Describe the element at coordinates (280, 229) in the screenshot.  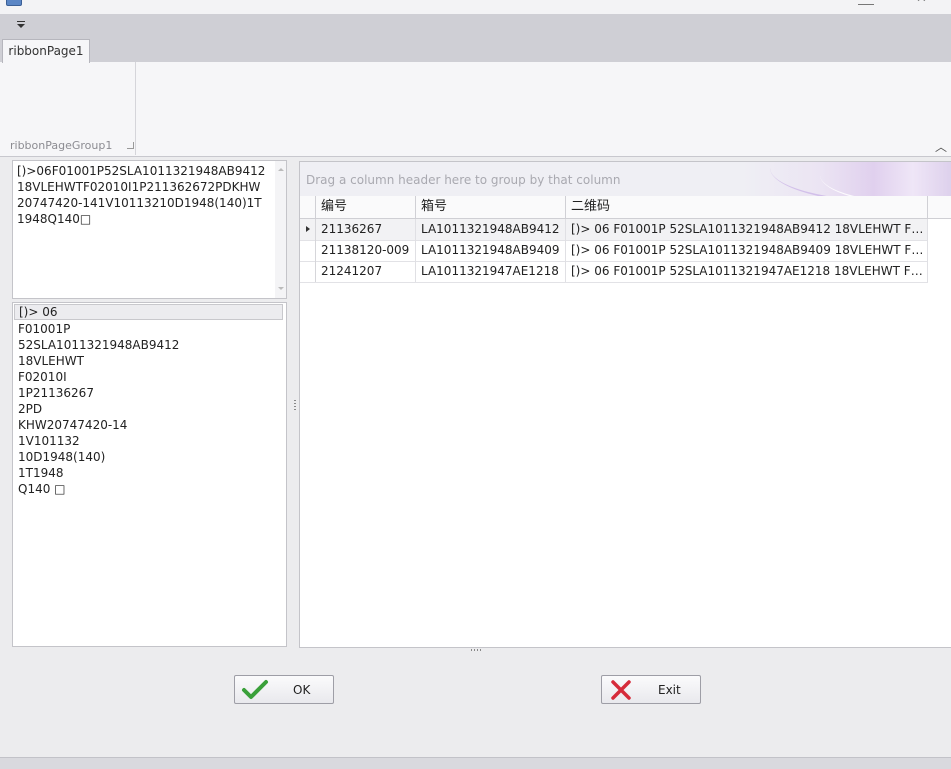
I see `memo-scrollbar` at that location.